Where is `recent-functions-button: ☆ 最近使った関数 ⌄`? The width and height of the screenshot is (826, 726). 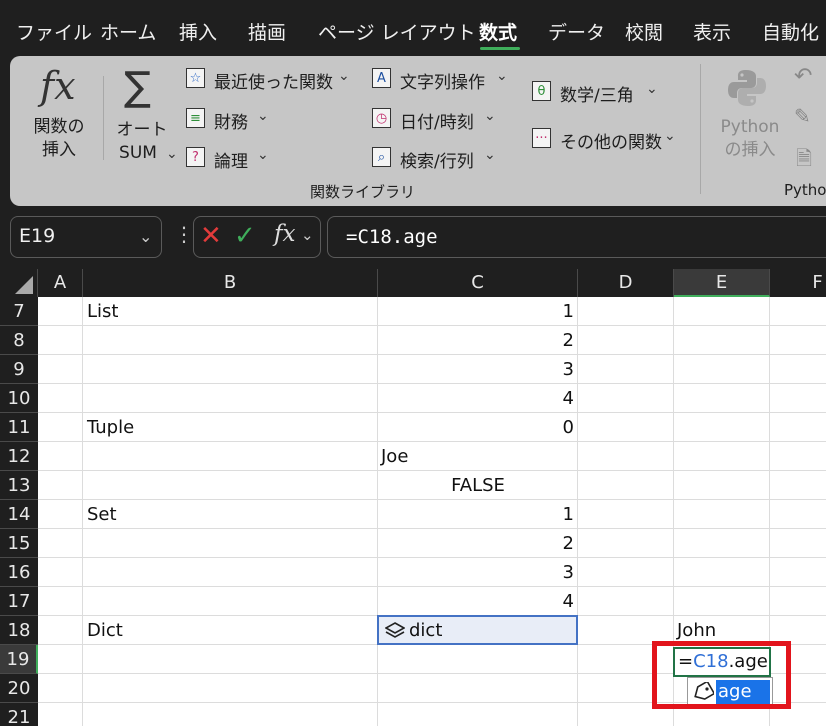
recent-functions-button: ☆ 最近使った関数 ⌄ is located at coordinates (271, 79).